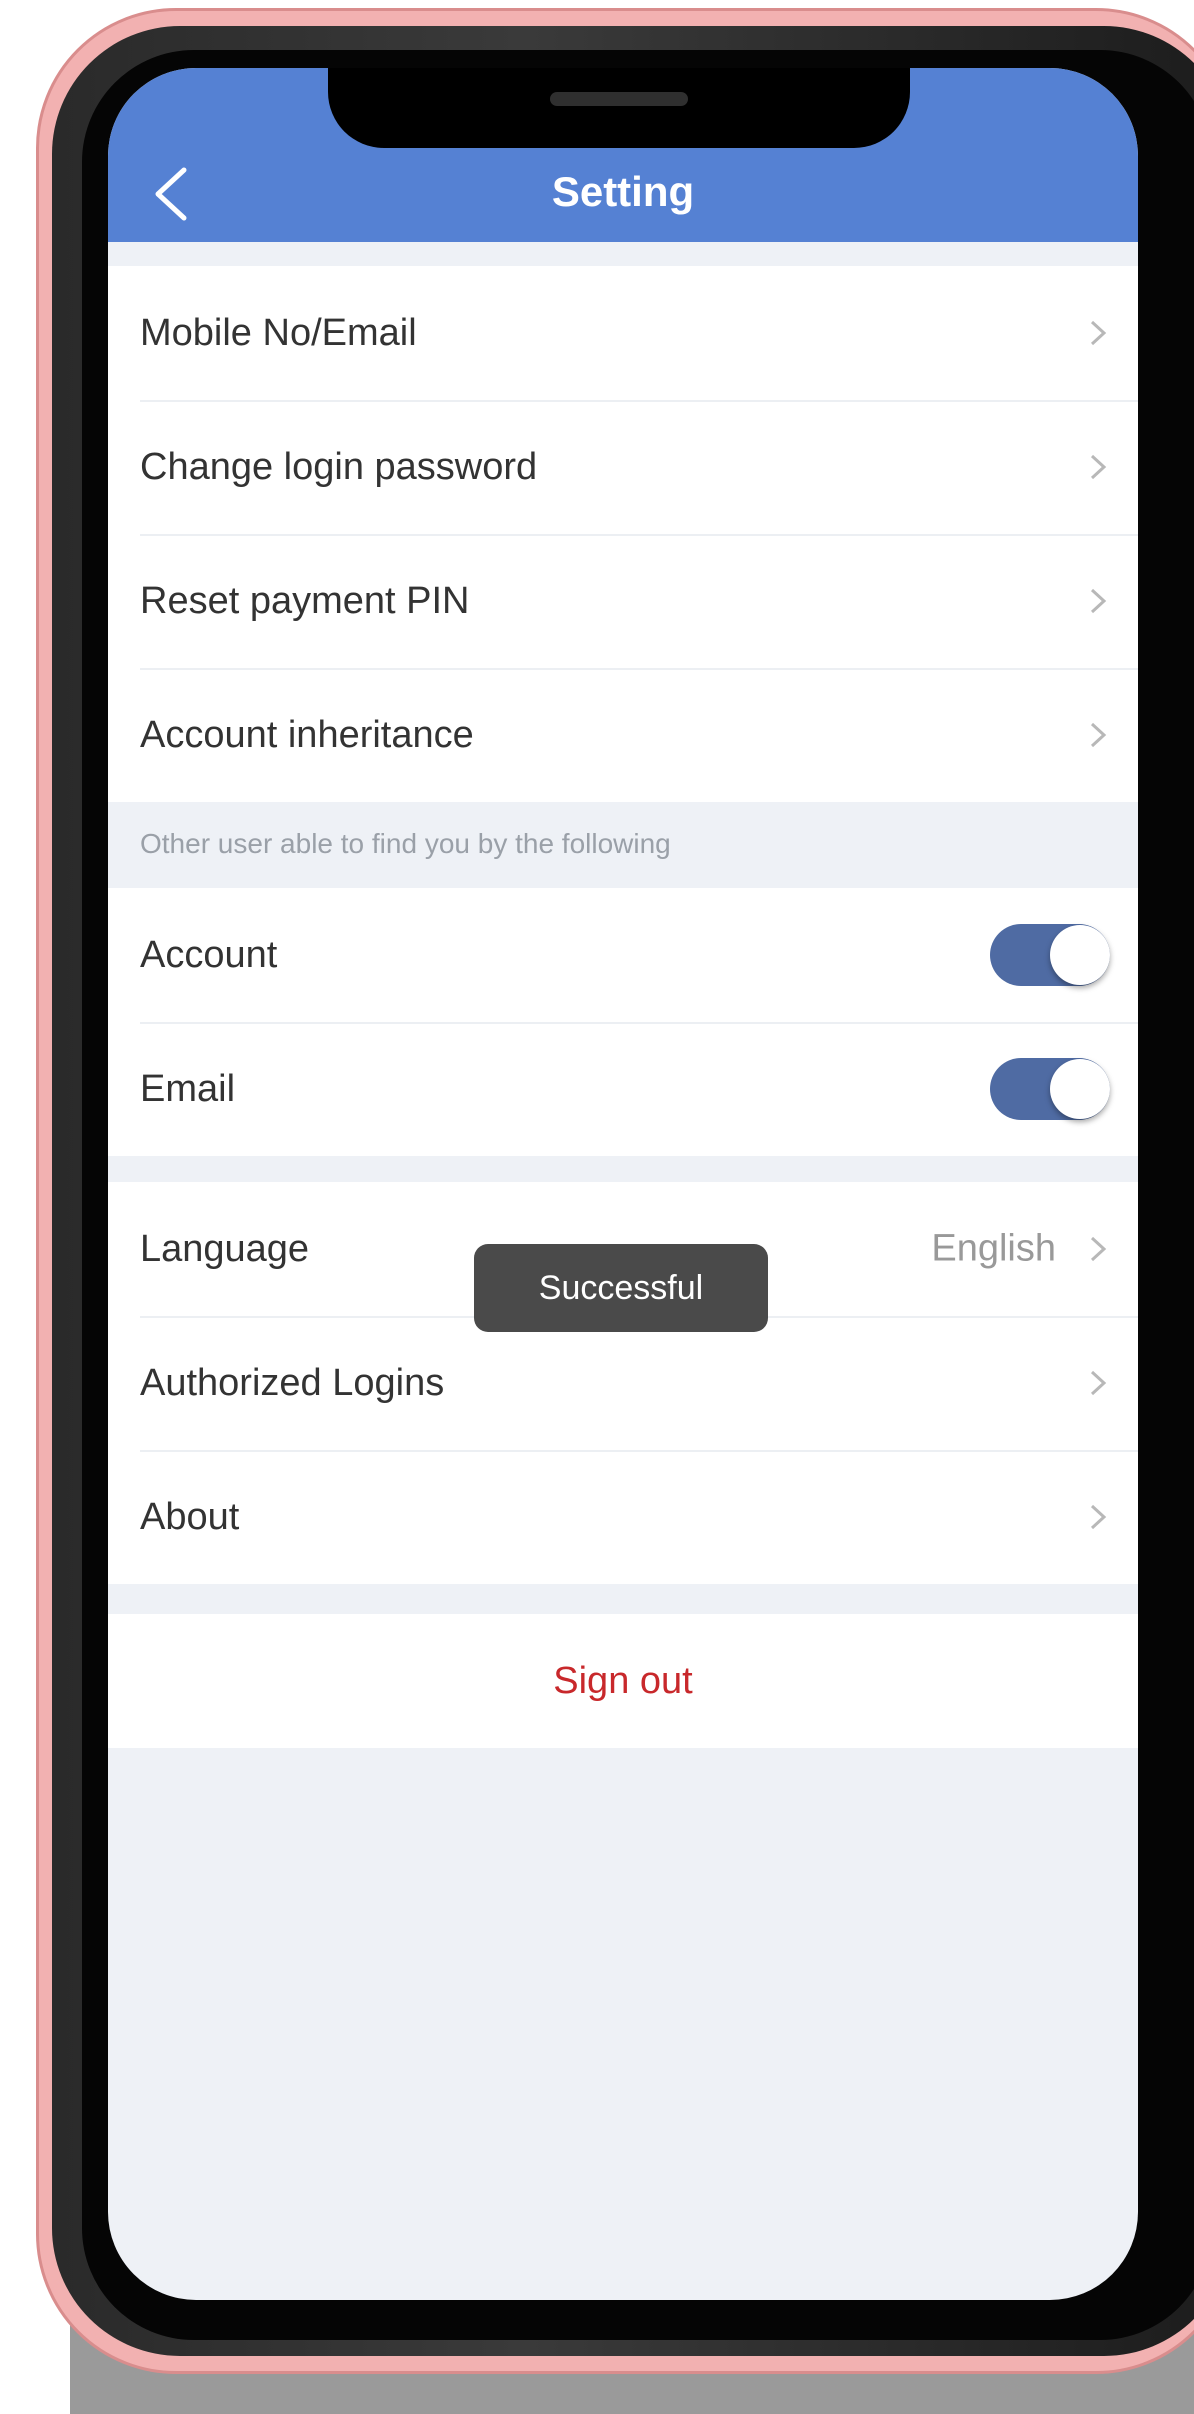 The height and width of the screenshot is (2414, 1194). What do you see at coordinates (623, 955) in the screenshot?
I see `settings-row-find-by-account: Account` at bounding box center [623, 955].